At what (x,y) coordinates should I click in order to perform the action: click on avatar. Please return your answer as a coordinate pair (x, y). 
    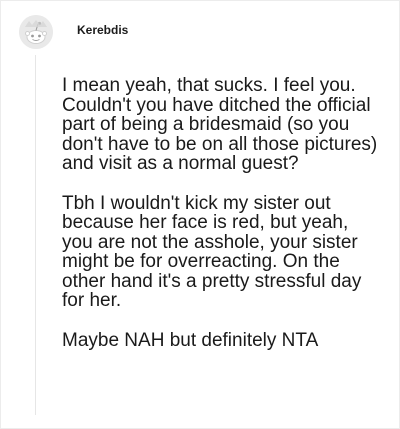
    Looking at the image, I should click on (36, 32).